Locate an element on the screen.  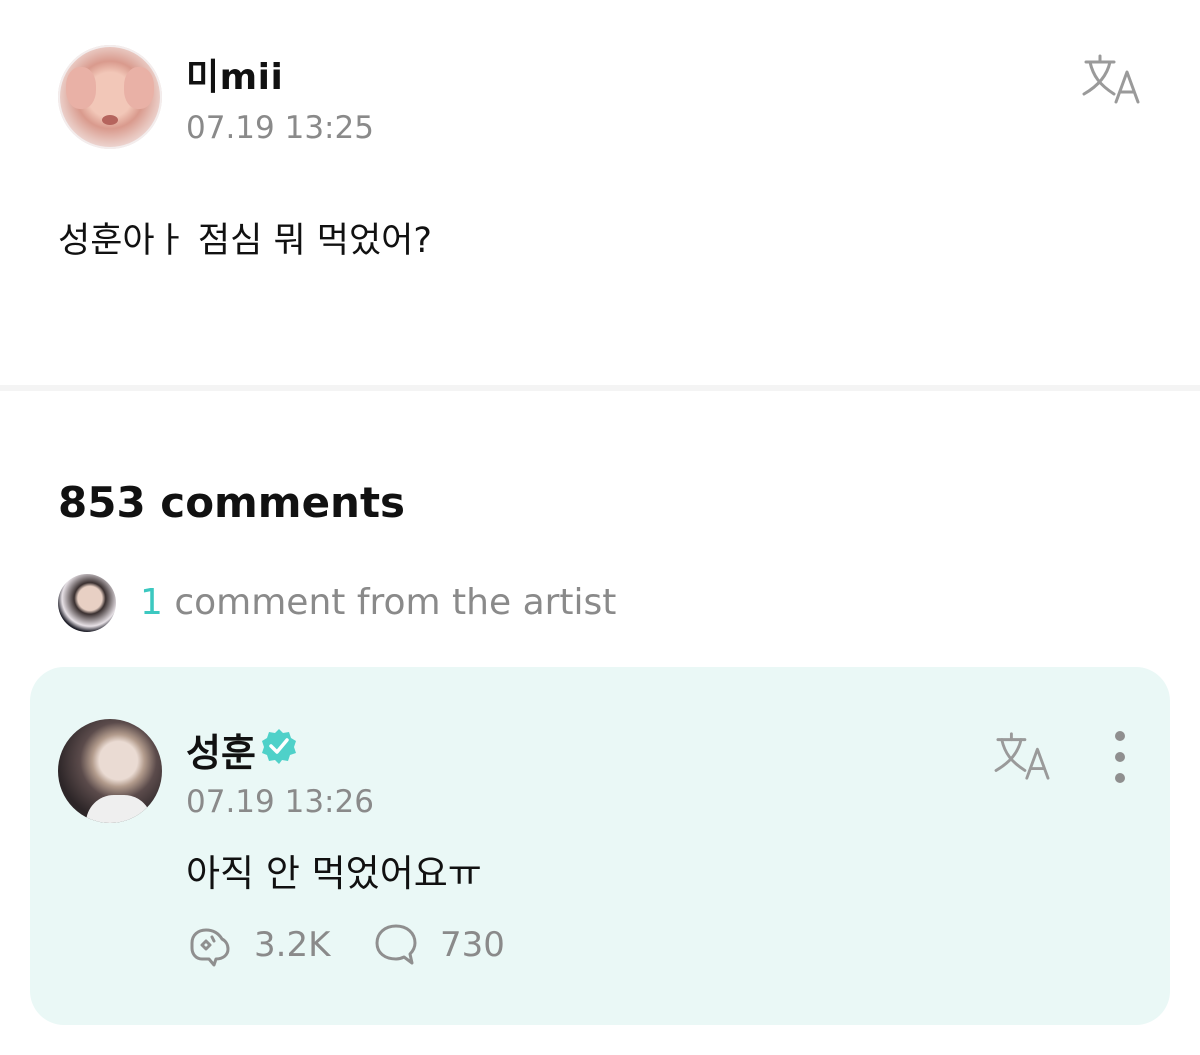
artist-comment-timestamp: 07.19 13:26 is located at coordinates (280, 802).